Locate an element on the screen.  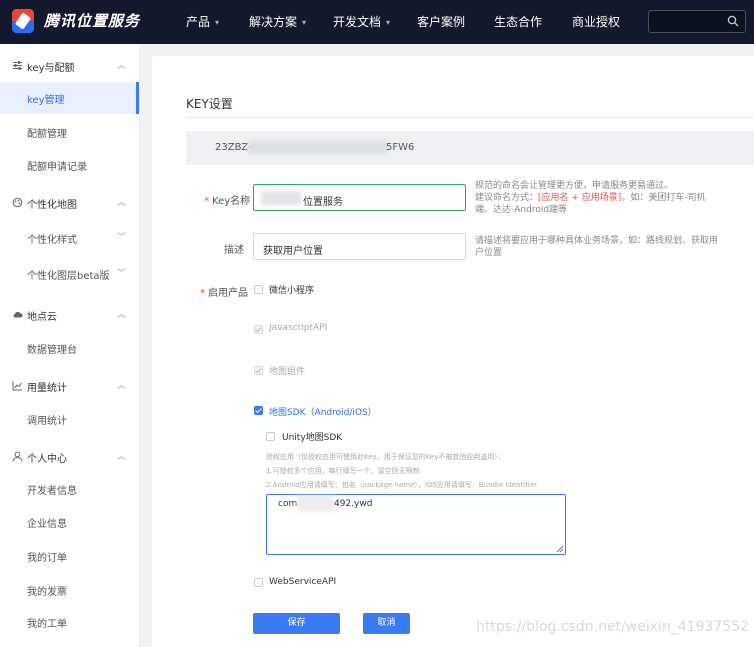
app-id-redacted is located at coordinates (316, 504).